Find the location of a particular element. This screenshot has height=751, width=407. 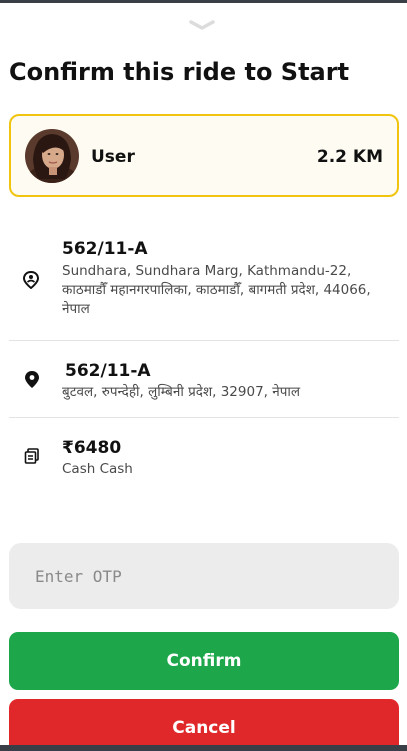

pickup-title: 562/11-A is located at coordinates (105, 249).